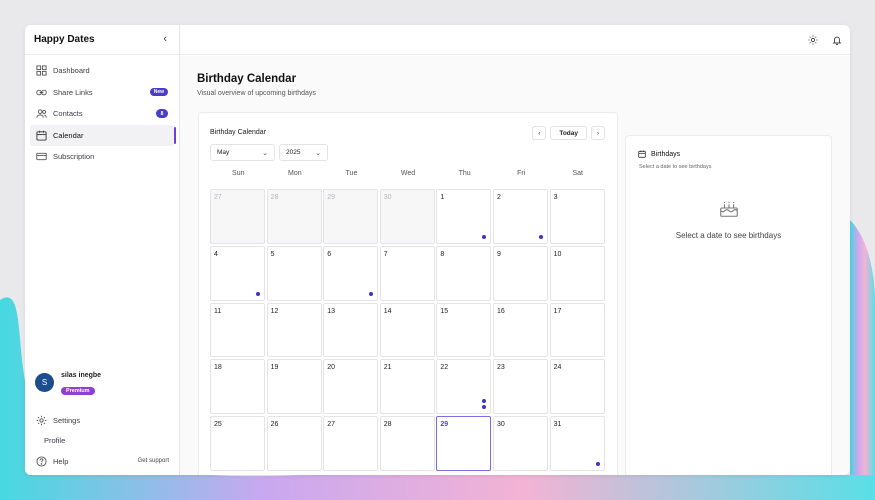 The height and width of the screenshot is (500, 875). I want to click on sidebar-item-calendar: Calendar, so click(103, 135).